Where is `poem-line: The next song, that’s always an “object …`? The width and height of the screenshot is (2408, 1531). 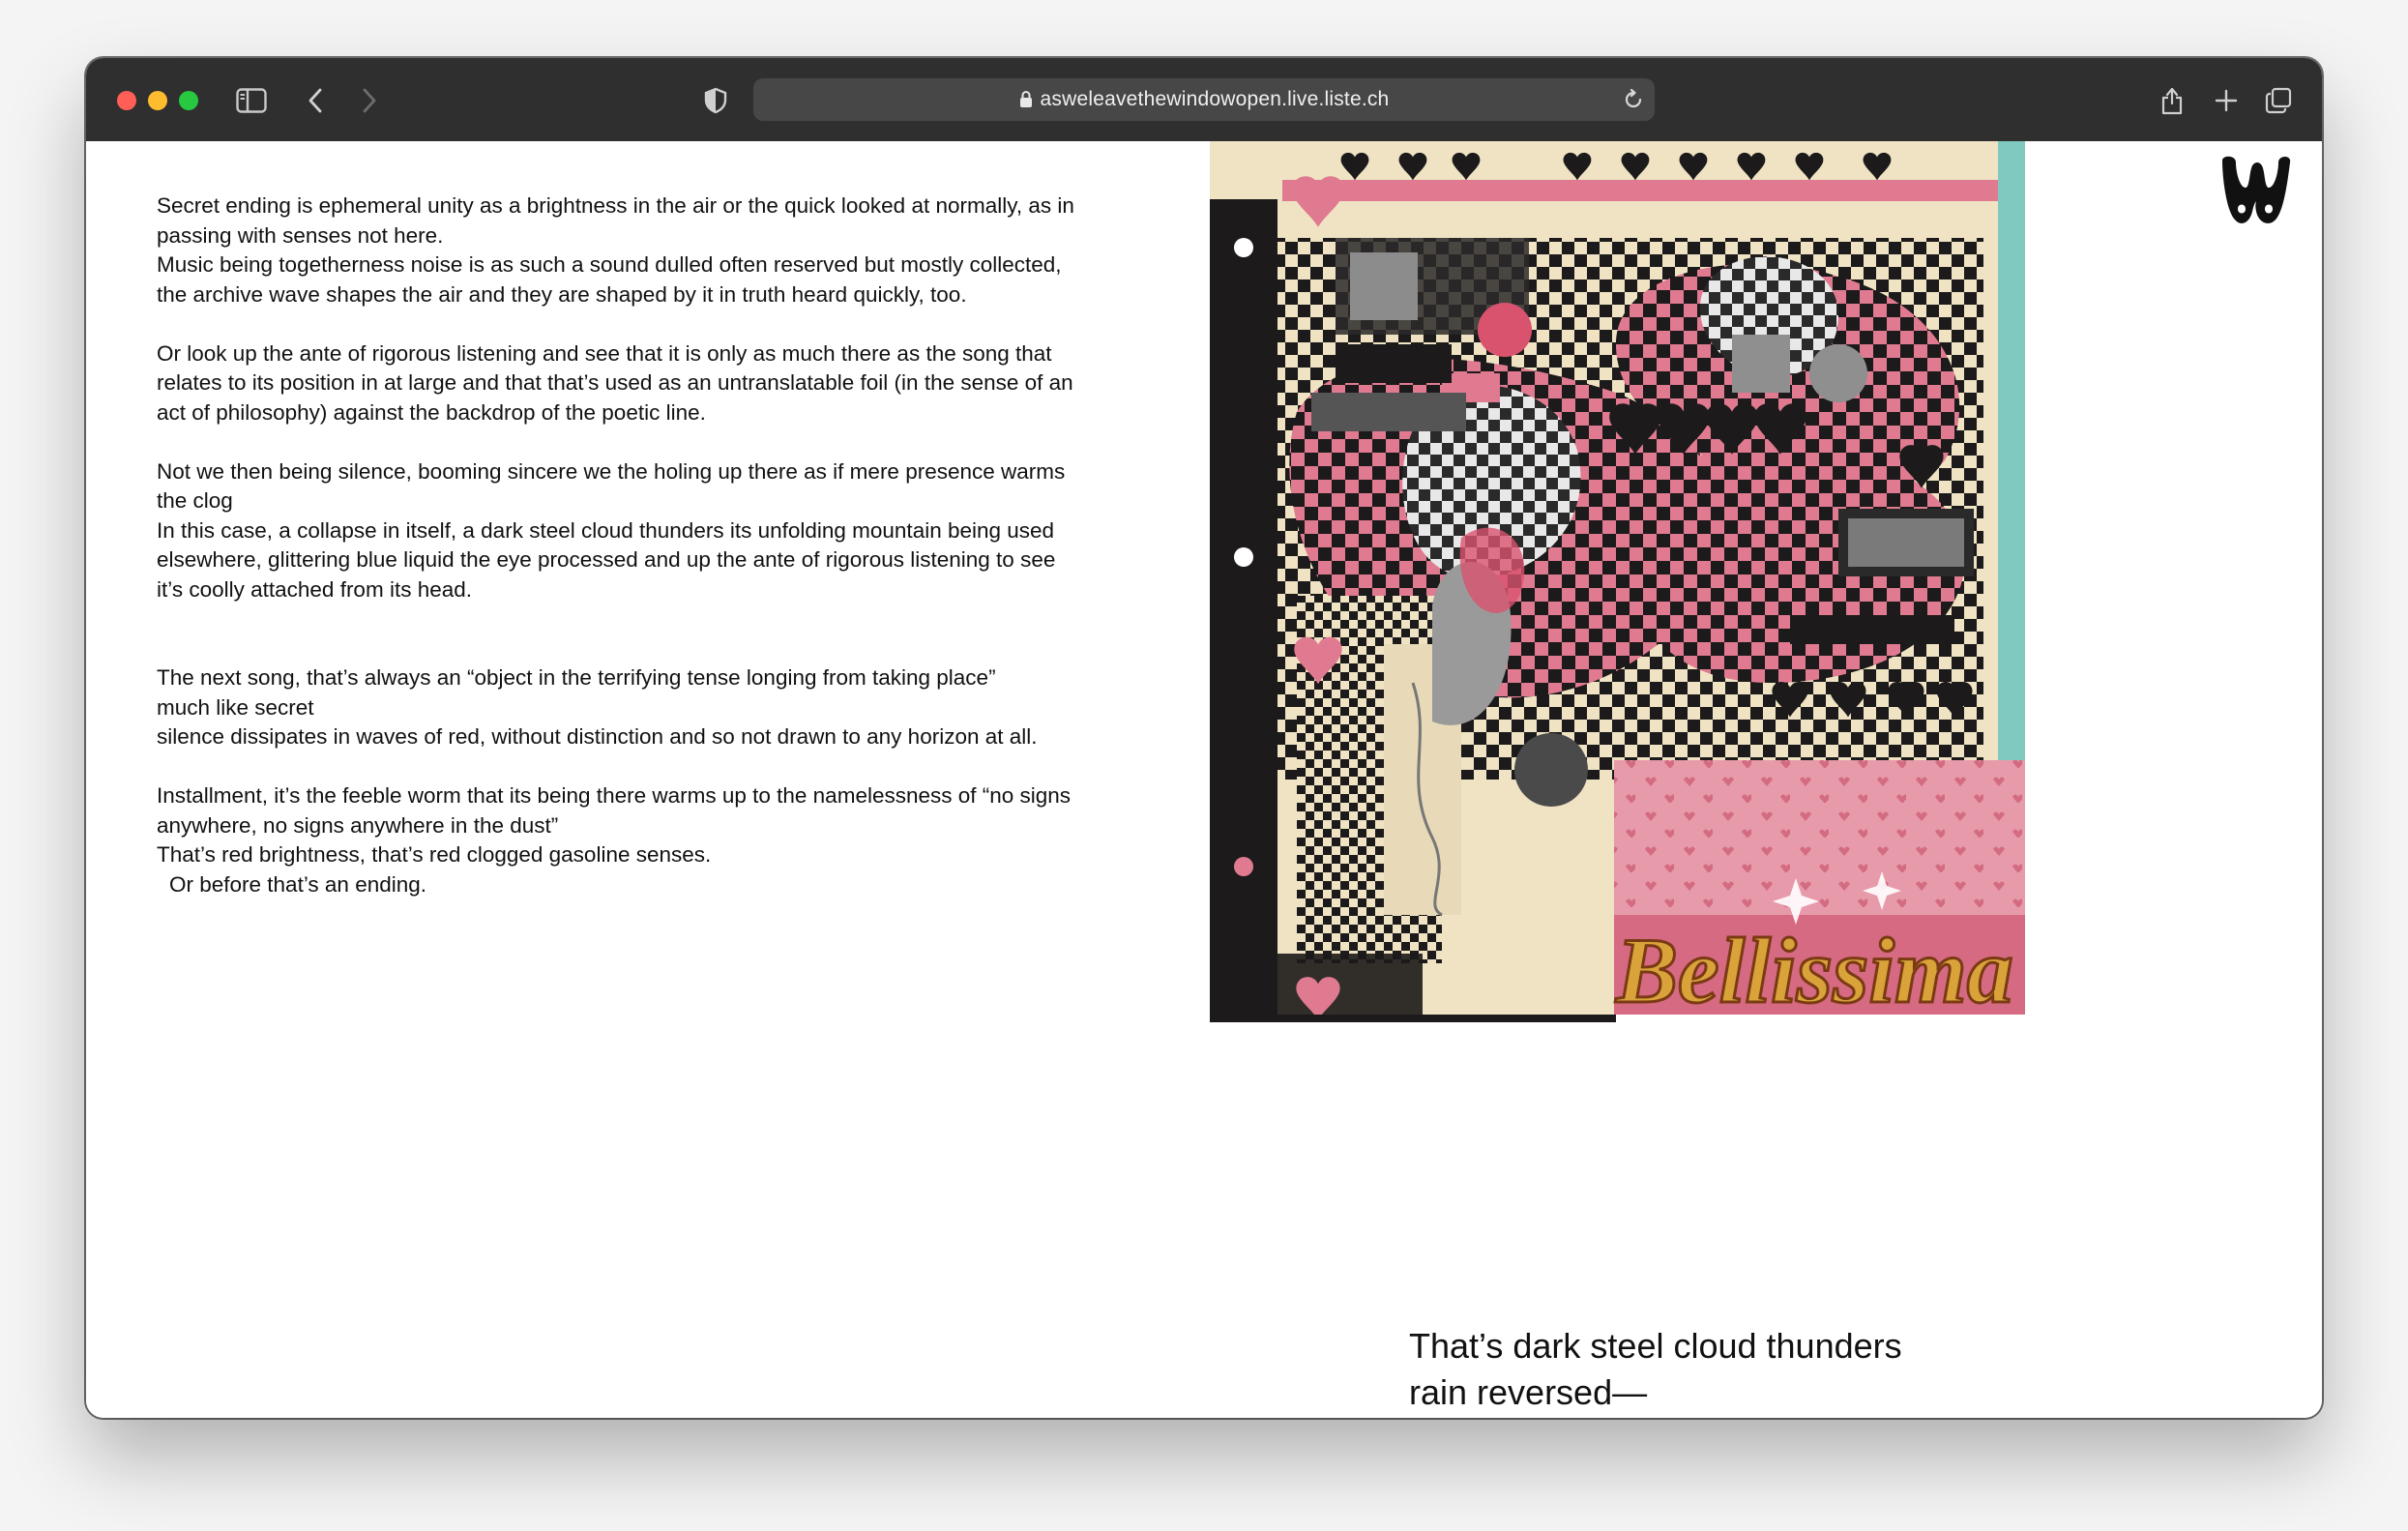 poem-line: The next song, that’s always an “object … is located at coordinates (576, 677).